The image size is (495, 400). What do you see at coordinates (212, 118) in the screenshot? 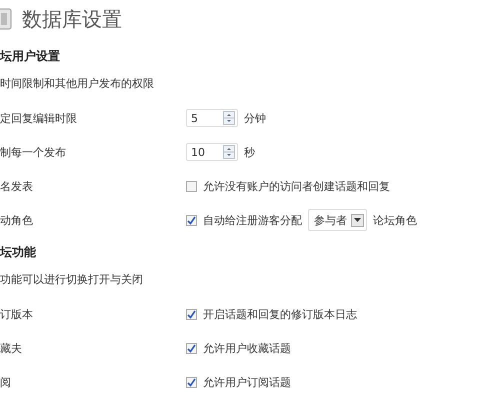
I see `number-field: 5` at bounding box center [212, 118].